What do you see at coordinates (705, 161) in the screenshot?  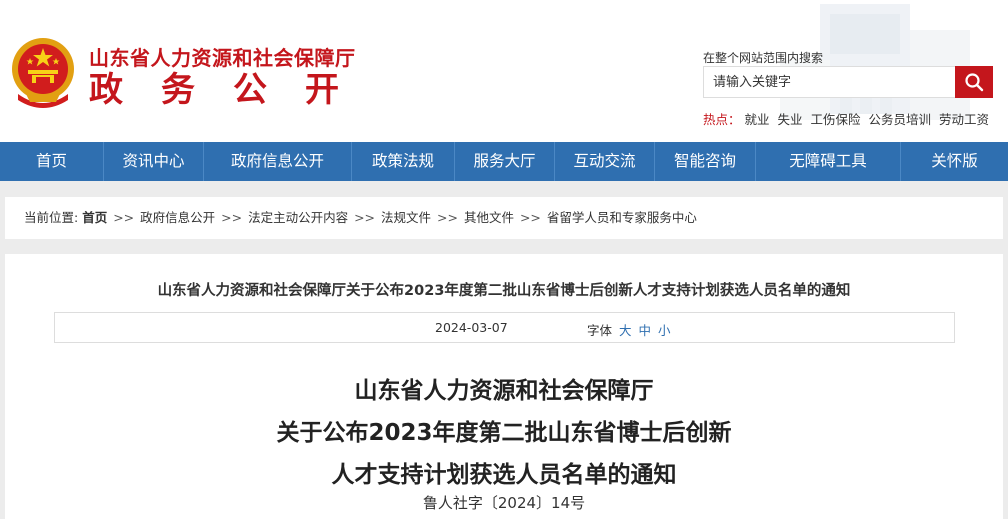 I see `nav-item-smart-consult: 智能咨询` at bounding box center [705, 161].